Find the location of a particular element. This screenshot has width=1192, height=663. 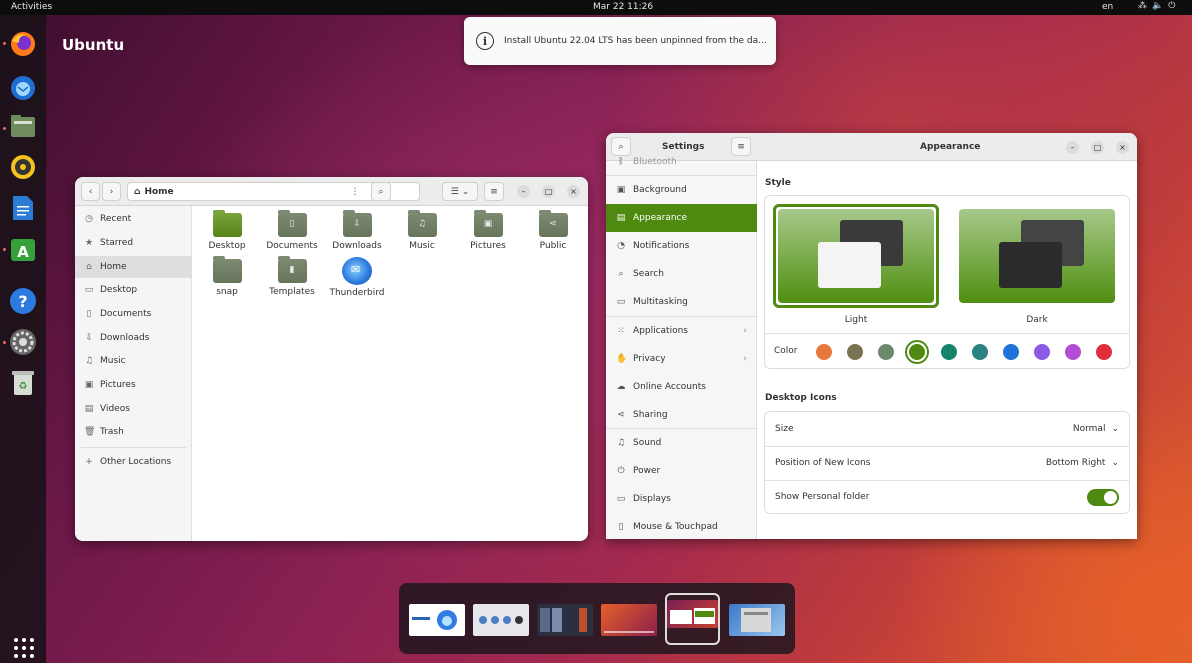

input-language-indicator: en is located at coordinates (1107, 7).